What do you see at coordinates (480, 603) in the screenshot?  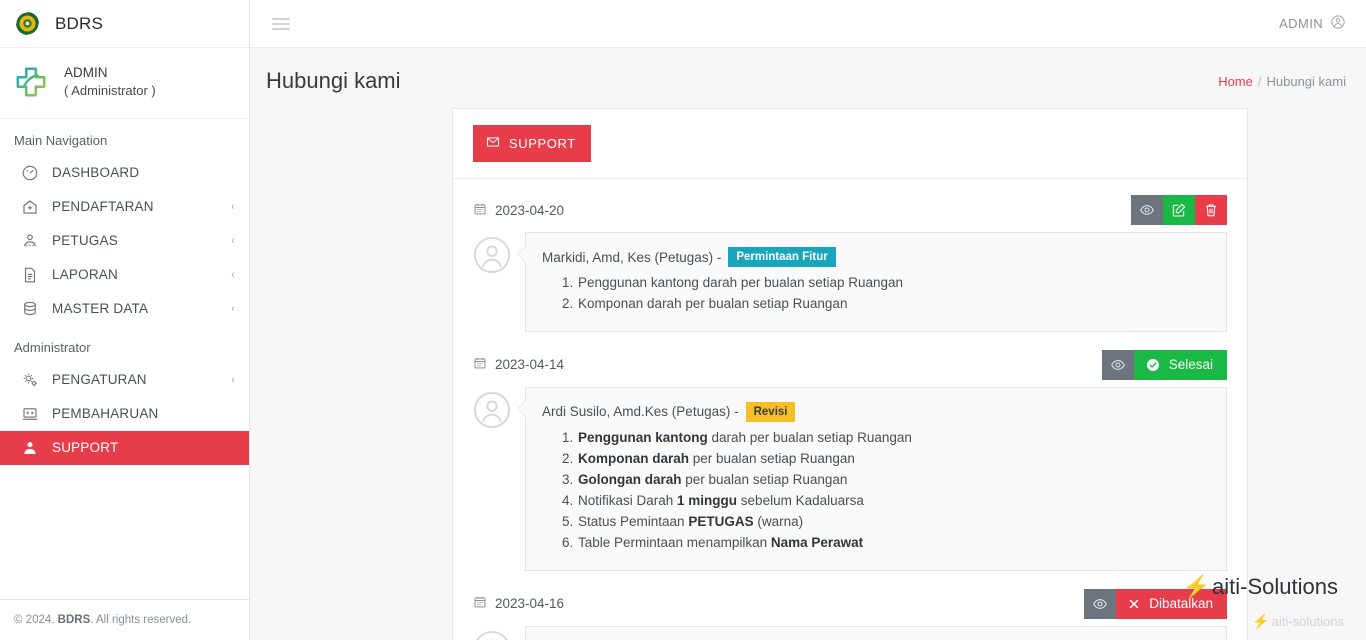 I see `calendar-icon` at bounding box center [480, 603].